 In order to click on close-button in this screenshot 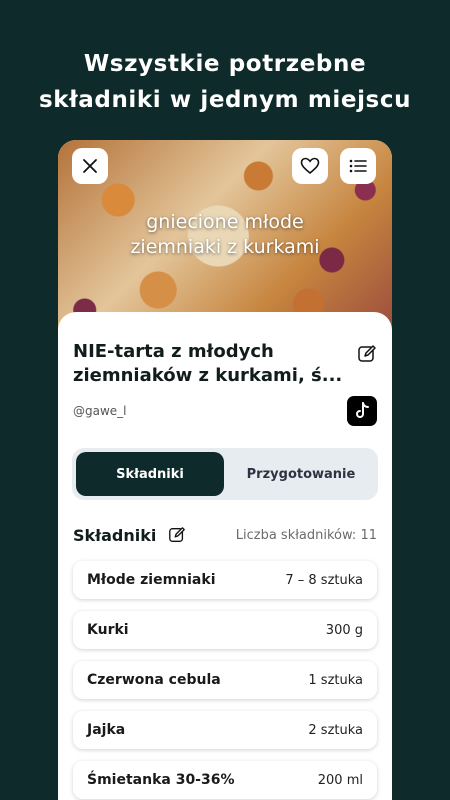, I will do `click(90, 166)`.